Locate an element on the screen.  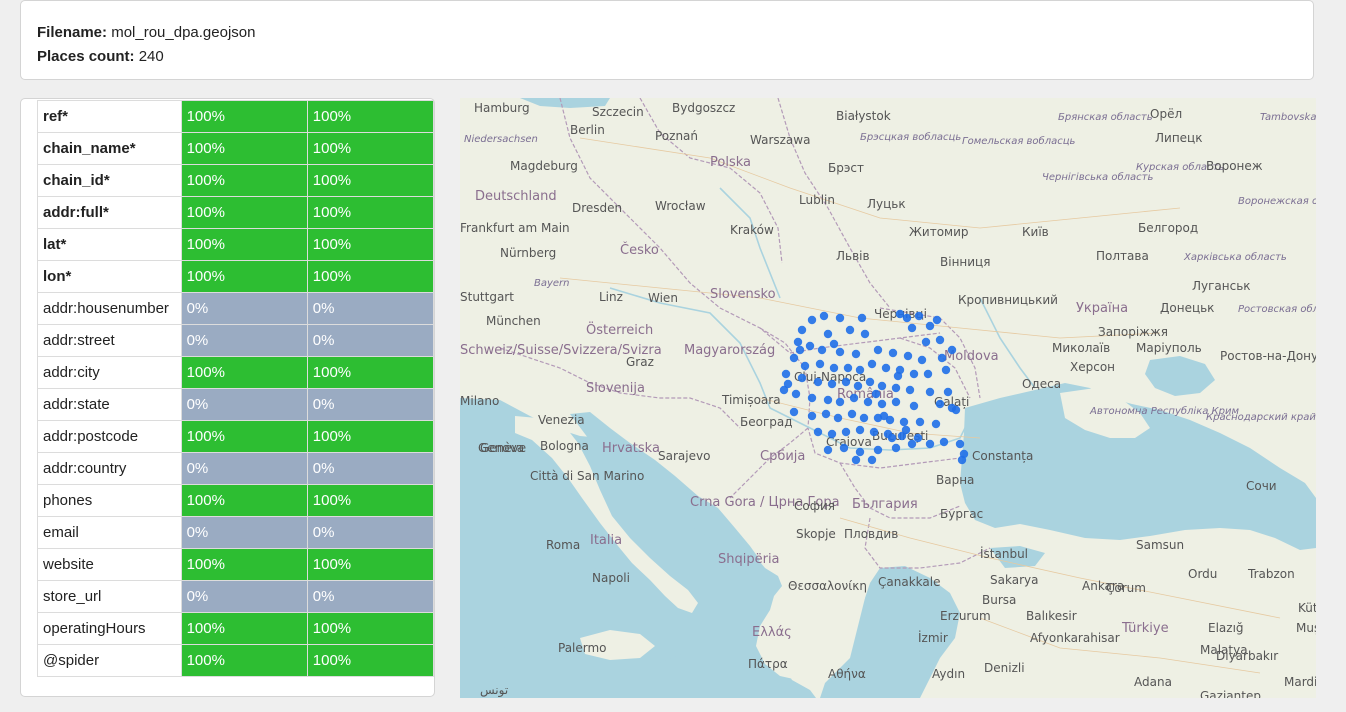
map-label: Muş is located at coordinates (1306, 628).